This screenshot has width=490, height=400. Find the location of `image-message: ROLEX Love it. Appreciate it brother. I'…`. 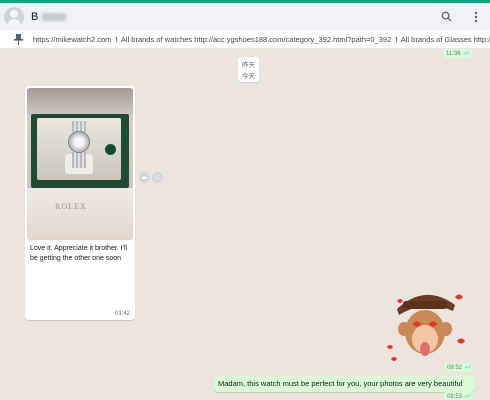

image-message: ROLEX Love it. Appreciate it brother. I'… is located at coordinates (80, 203).